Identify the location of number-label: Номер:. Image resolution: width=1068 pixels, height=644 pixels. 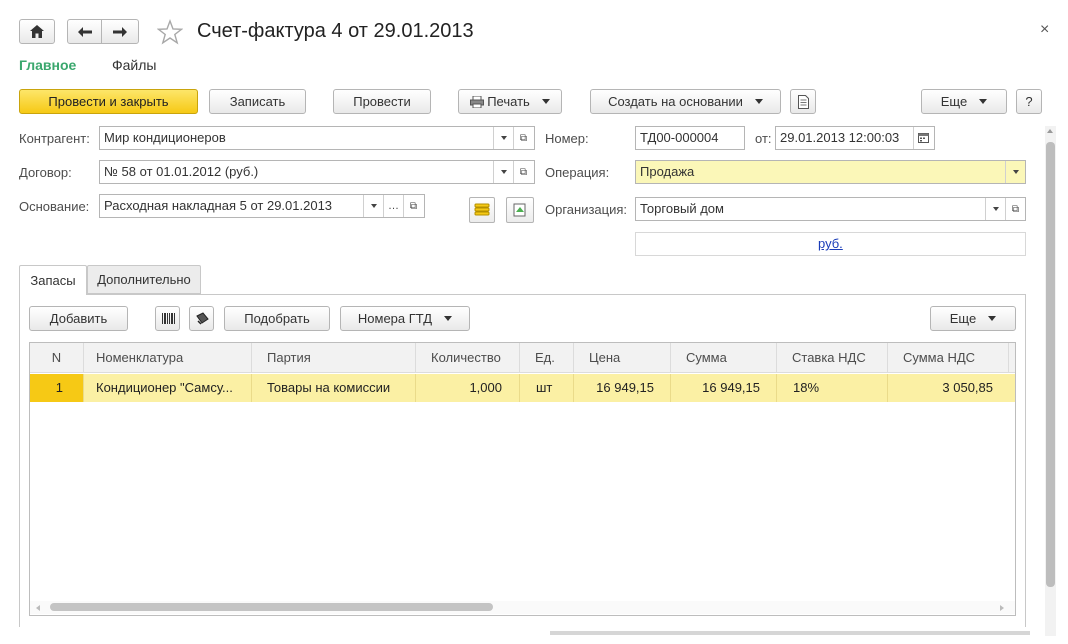
(567, 138).